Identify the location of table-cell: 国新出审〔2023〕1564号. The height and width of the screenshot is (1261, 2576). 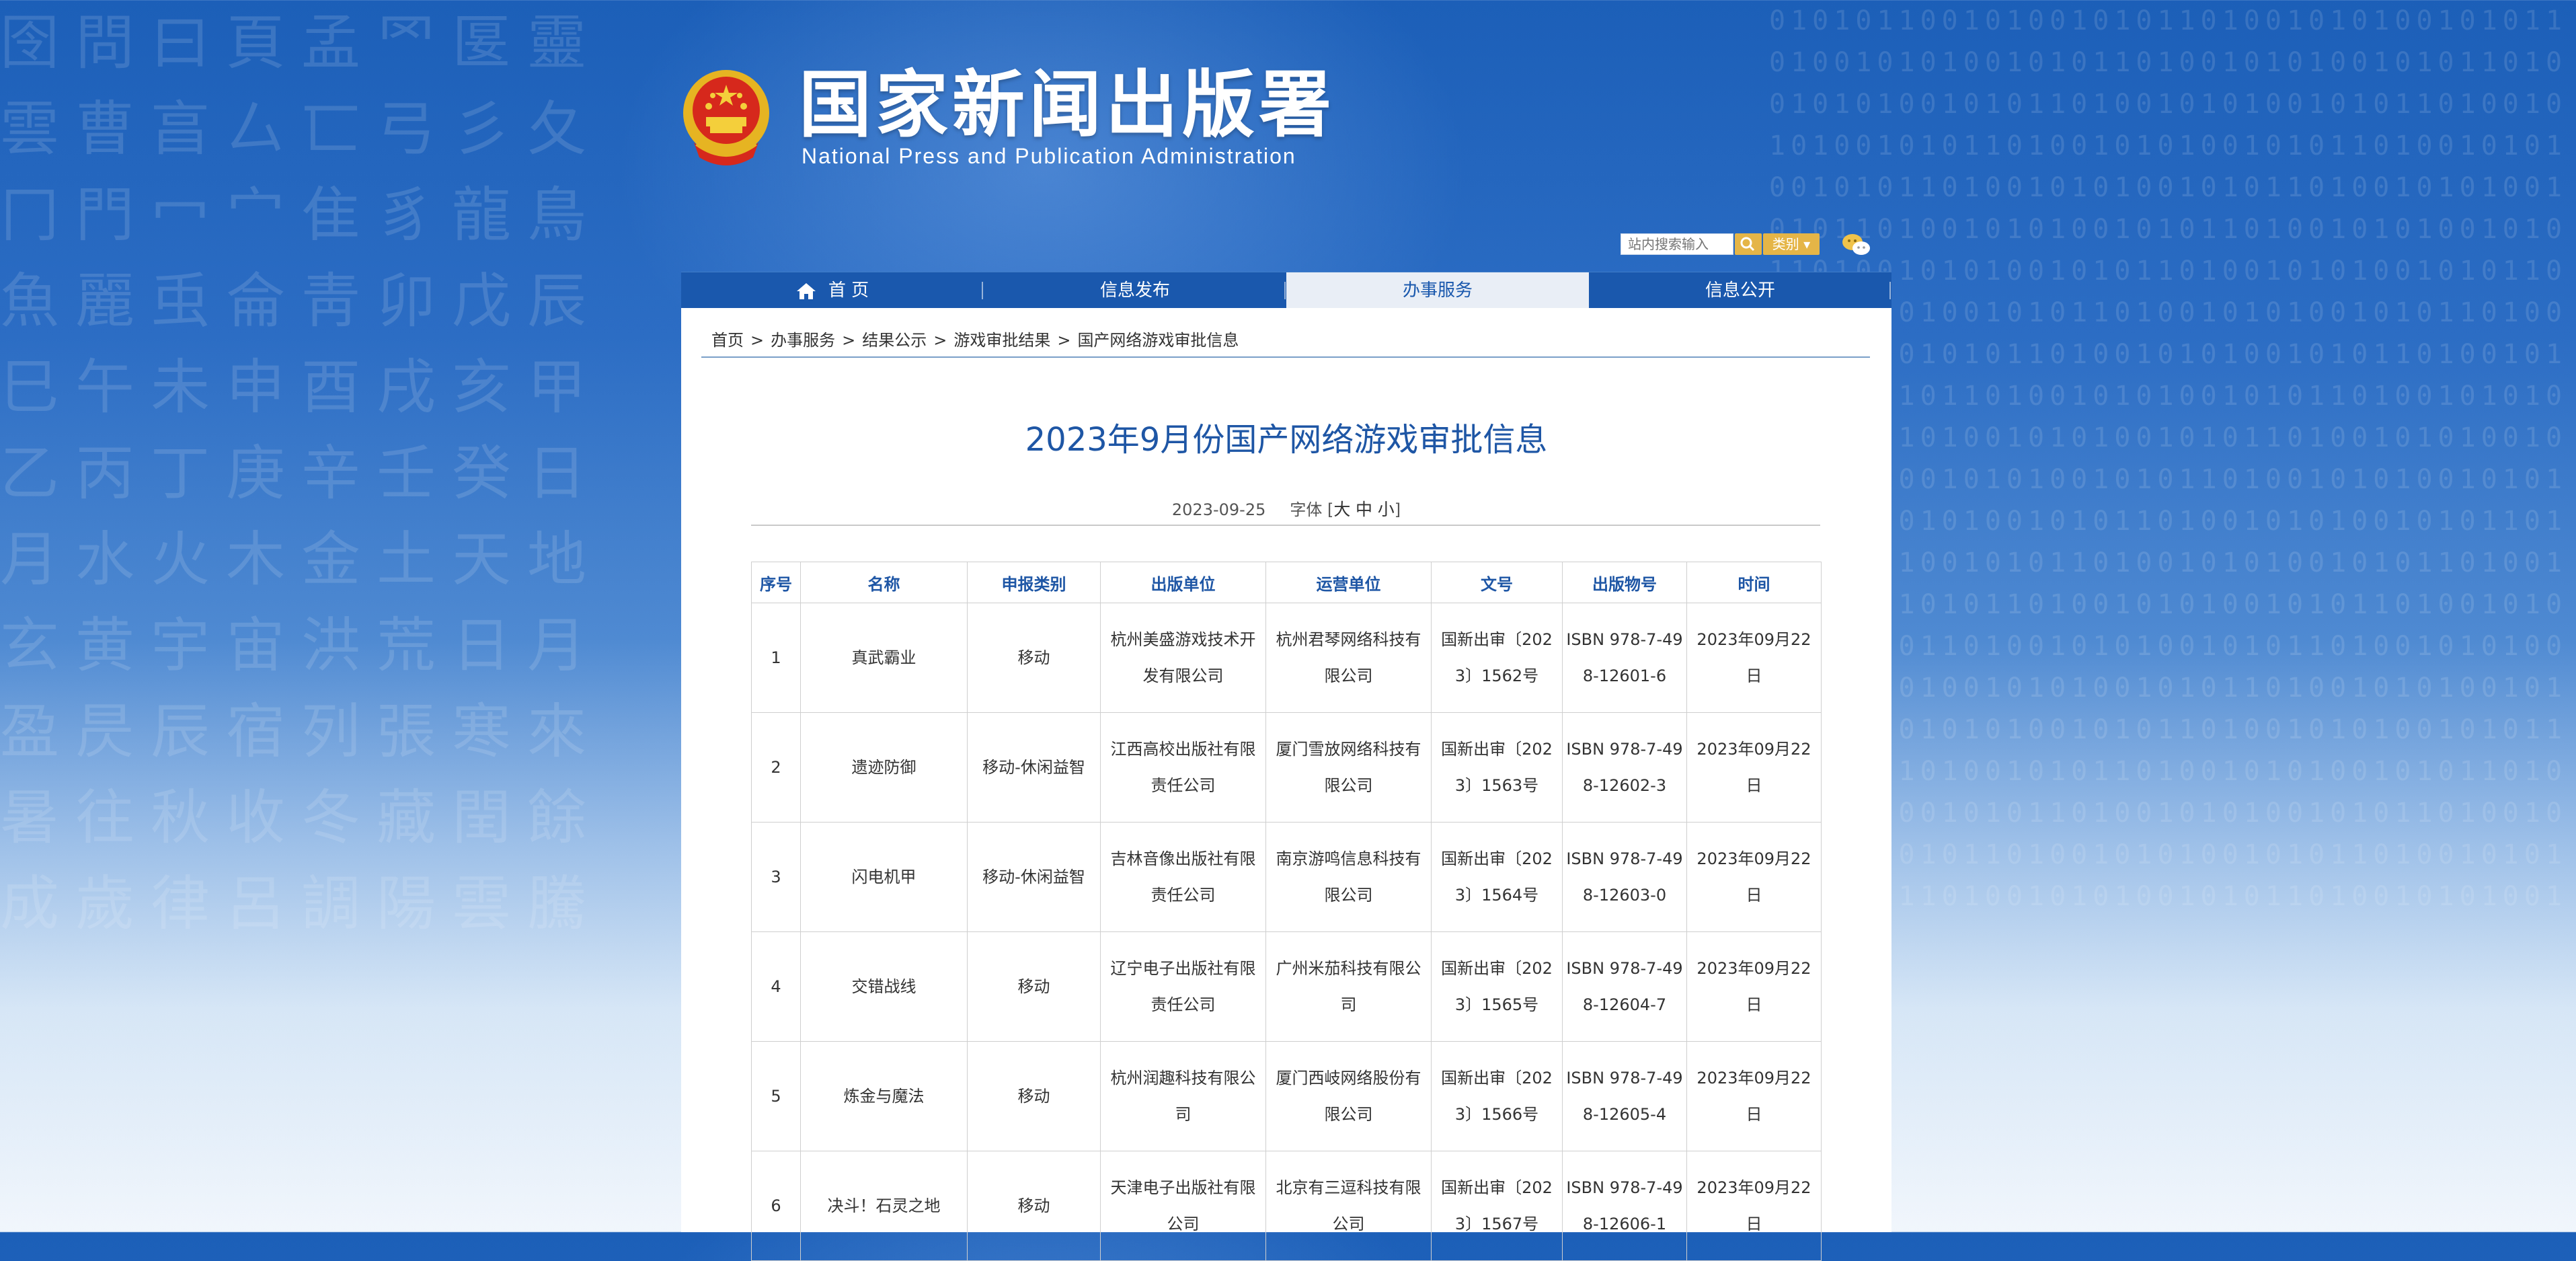
(1497, 877).